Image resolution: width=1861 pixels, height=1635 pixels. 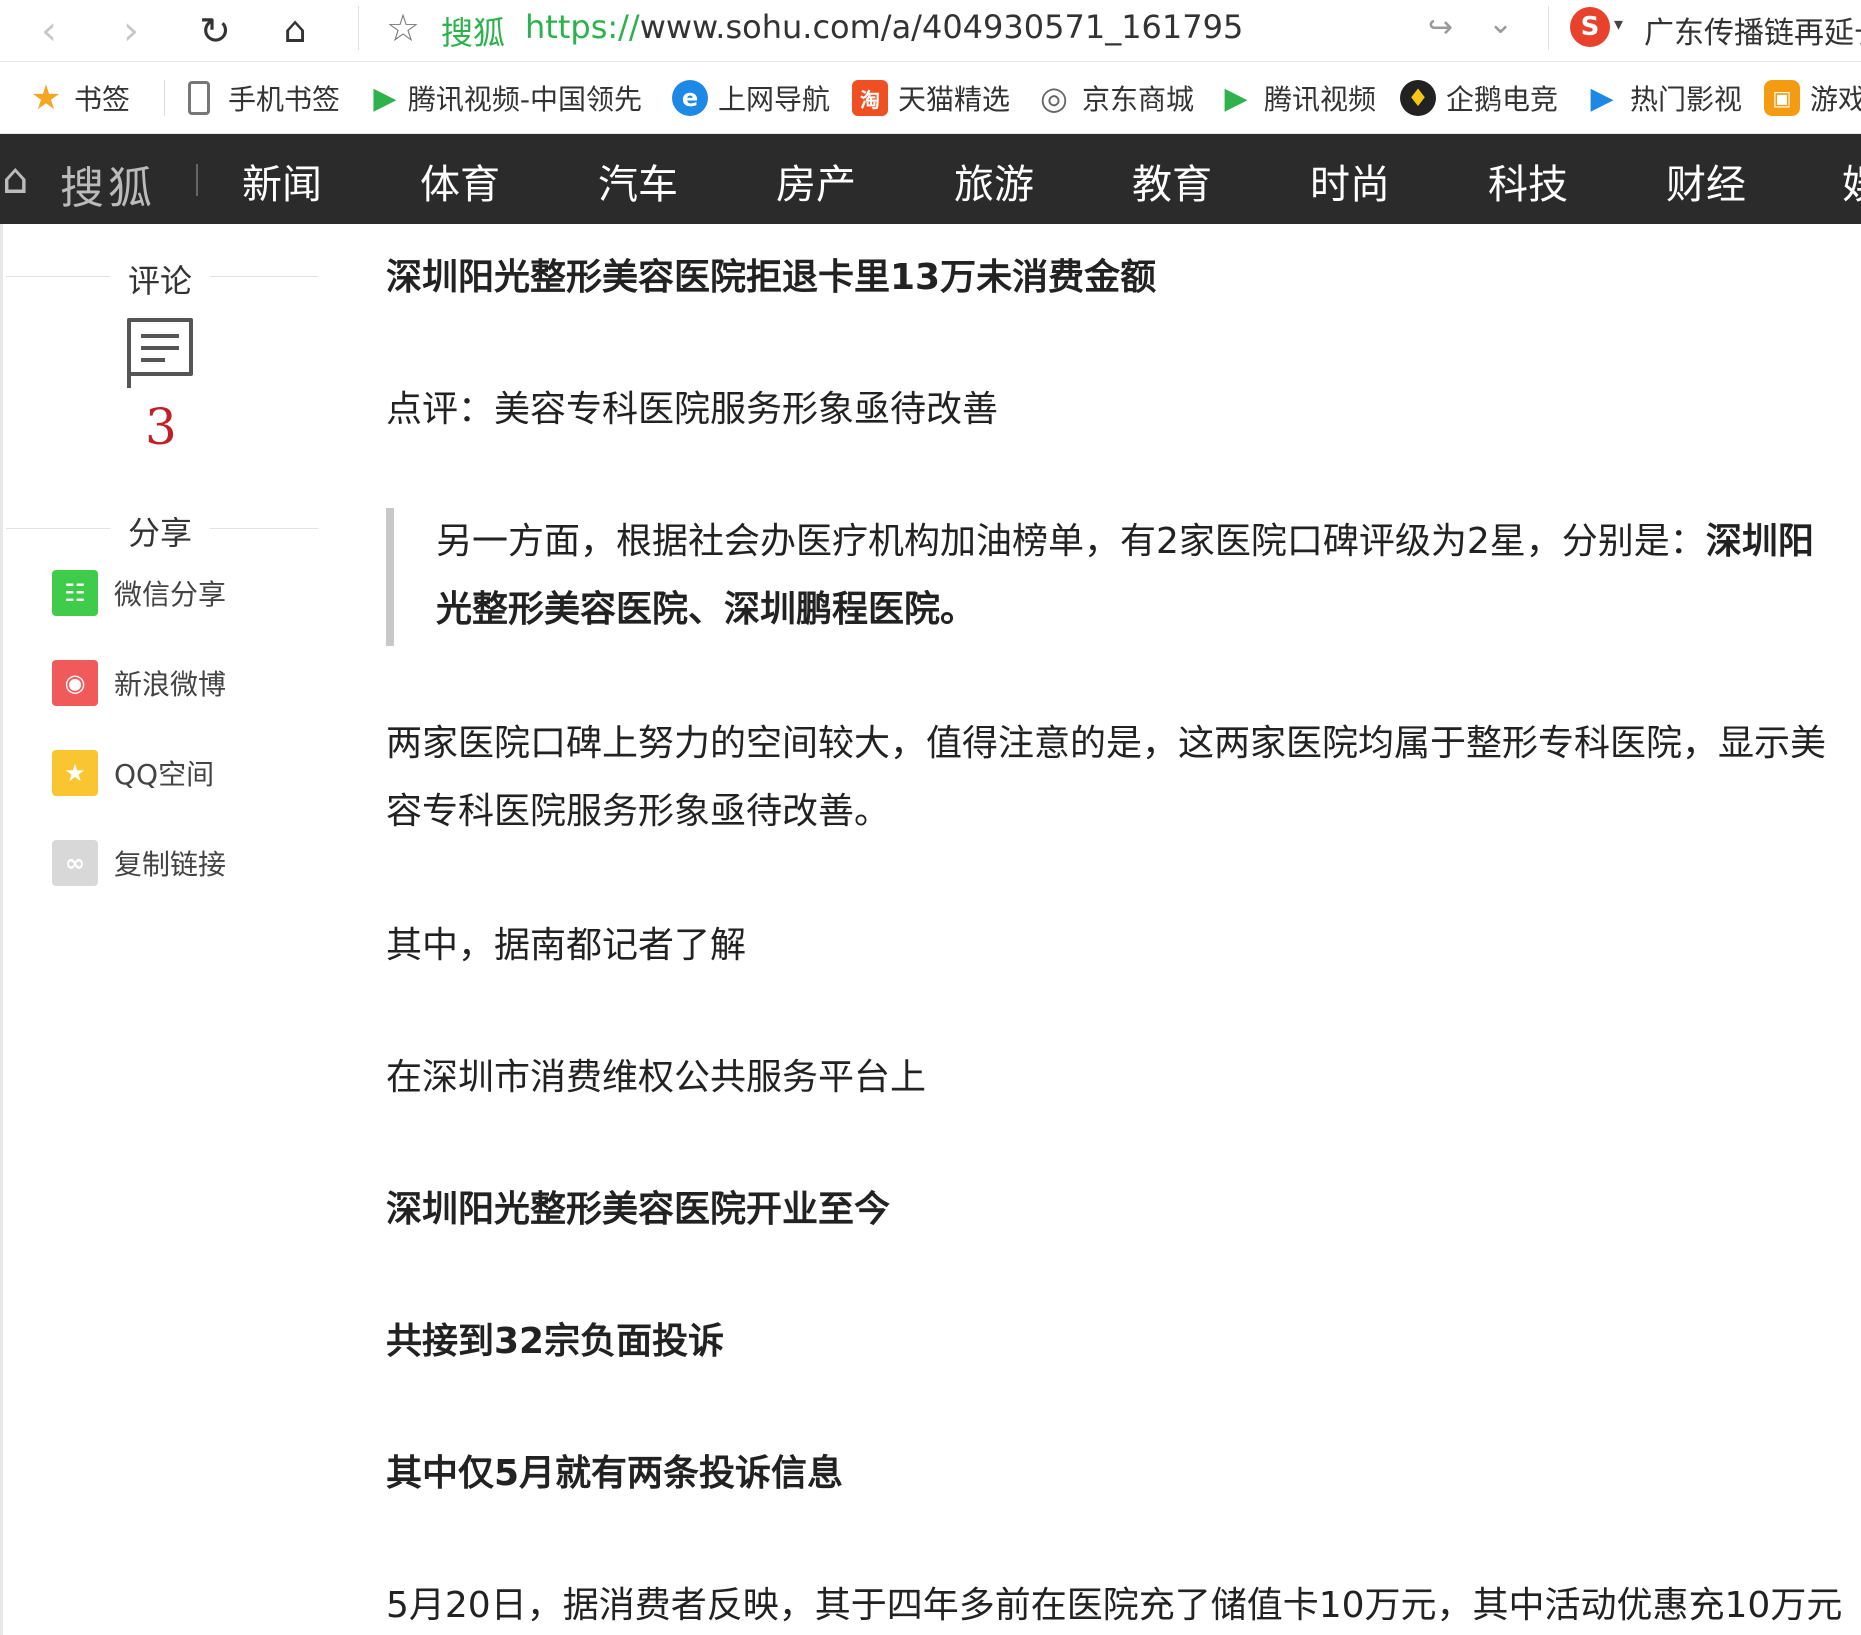 What do you see at coordinates (930, 179) in the screenshot?
I see `site-nav: ⌂ 搜狐 新闻 体育 汽车 房产 旅游 教育 时尚 科技 财经 娱` at bounding box center [930, 179].